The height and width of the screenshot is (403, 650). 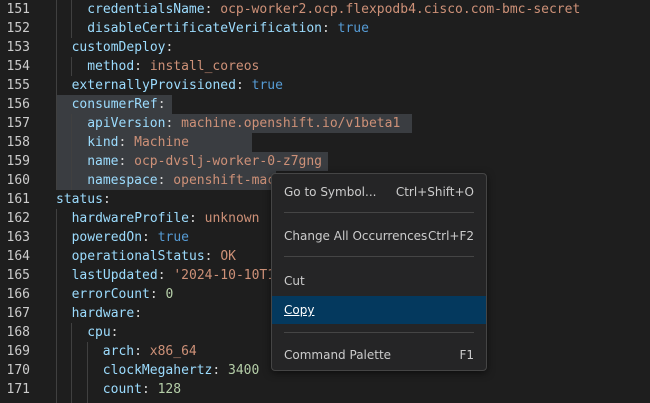 I want to click on code-text: hardwareProfile: unknown, so click(x=166, y=218).